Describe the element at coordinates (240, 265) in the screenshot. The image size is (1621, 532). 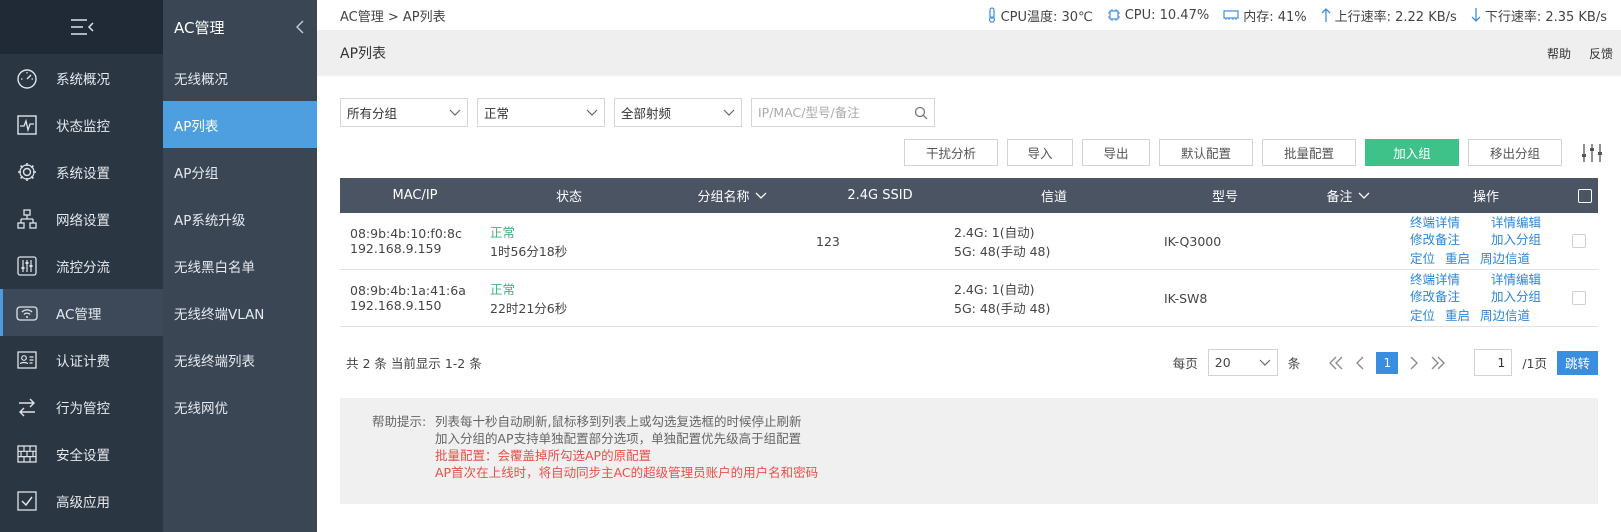
I see `subnav-item: 无线黑白名单` at that location.